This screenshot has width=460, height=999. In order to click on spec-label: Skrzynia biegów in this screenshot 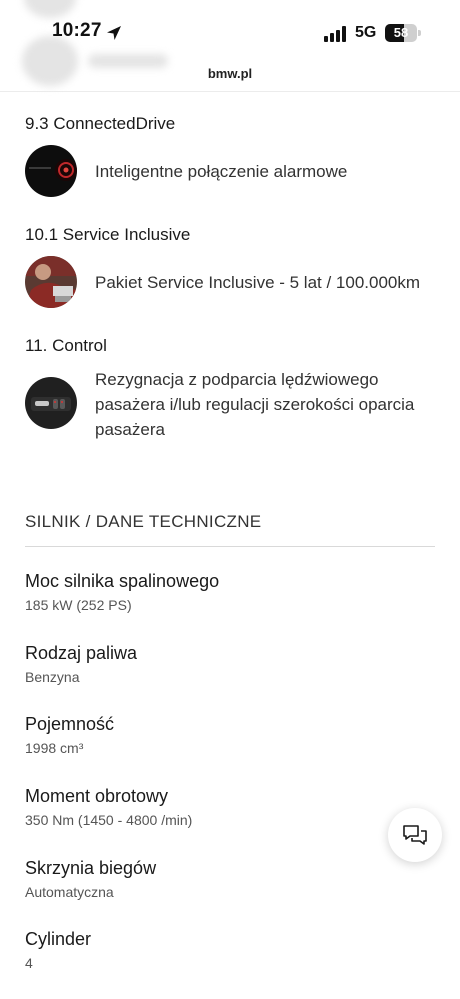, I will do `click(91, 868)`.